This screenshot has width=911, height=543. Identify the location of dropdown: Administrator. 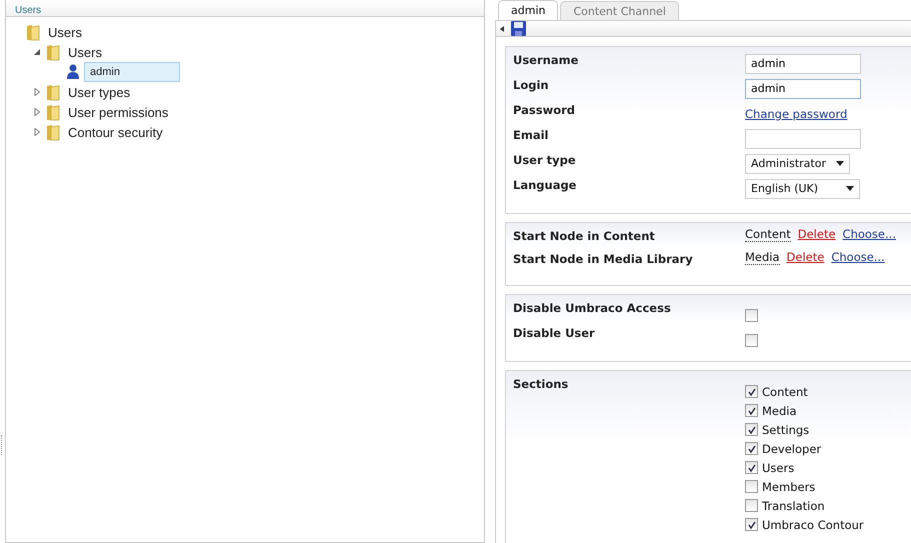
(797, 164).